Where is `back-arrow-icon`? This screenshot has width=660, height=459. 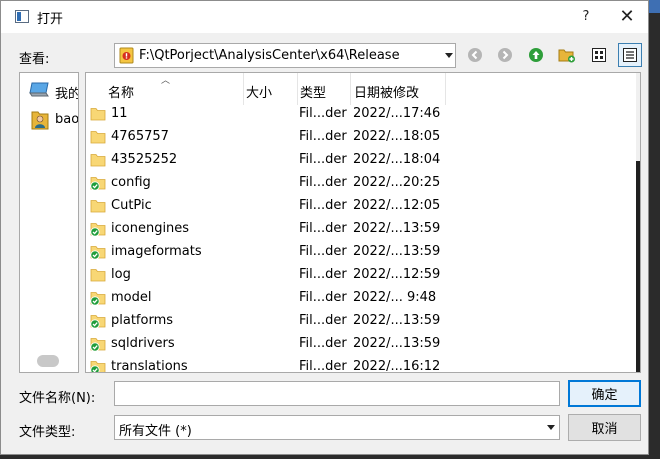 back-arrow-icon is located at coordinates (475, 55).